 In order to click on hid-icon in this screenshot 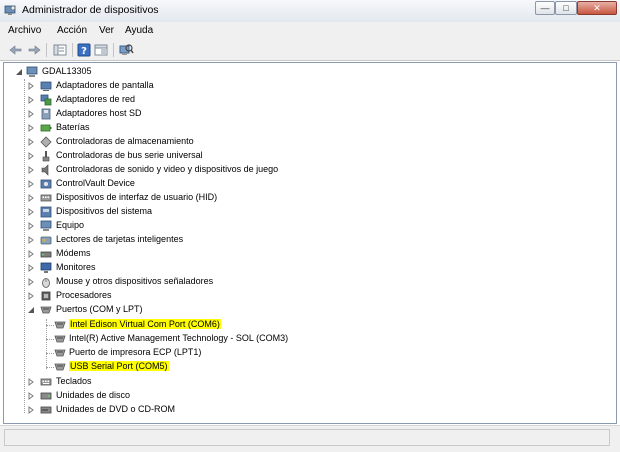, I will do `click(46, 198)`.